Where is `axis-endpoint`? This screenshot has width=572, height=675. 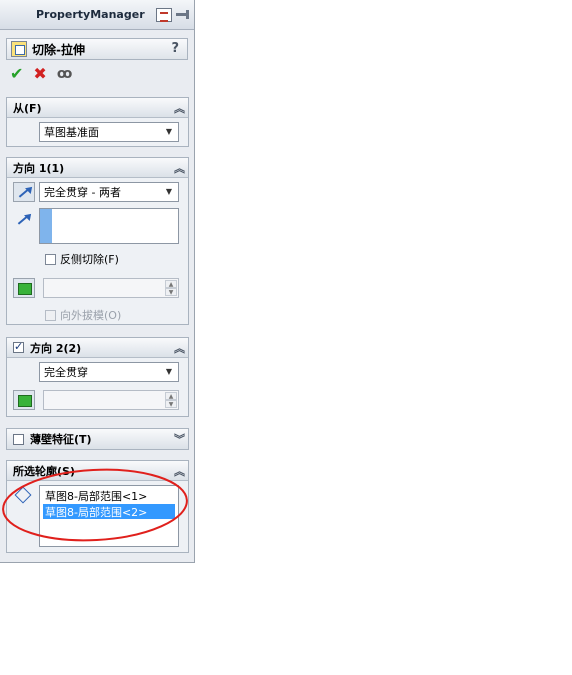 axis-endpoint is located at coordinates (356, 78).